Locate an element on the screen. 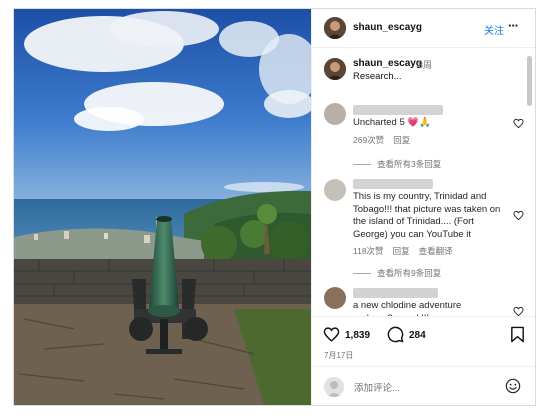 This screenshot has width=550, height=418. action-bar: 1,839 284 7月17日 is located at coordinates (423, 341).